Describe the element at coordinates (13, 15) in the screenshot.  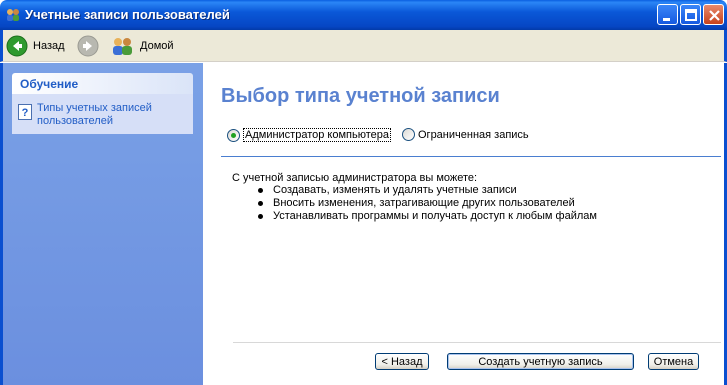
I see `users-app-icon` at that location.